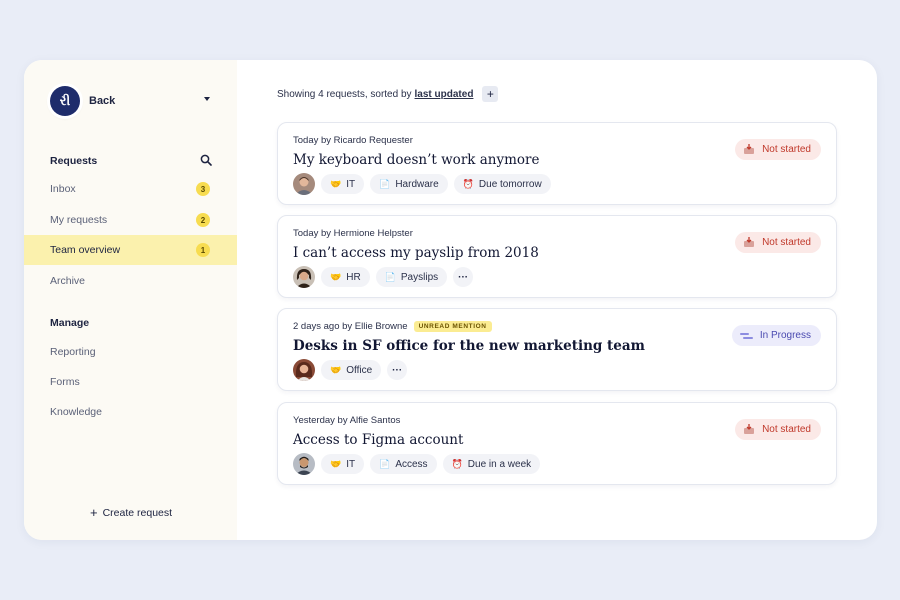 The width and height of the screenshot is (900, 600). What do you see at coordinates (82, 101) in the screenshot?
I see `workspace-switcher: રી Back` at bounding box center [82, 101].